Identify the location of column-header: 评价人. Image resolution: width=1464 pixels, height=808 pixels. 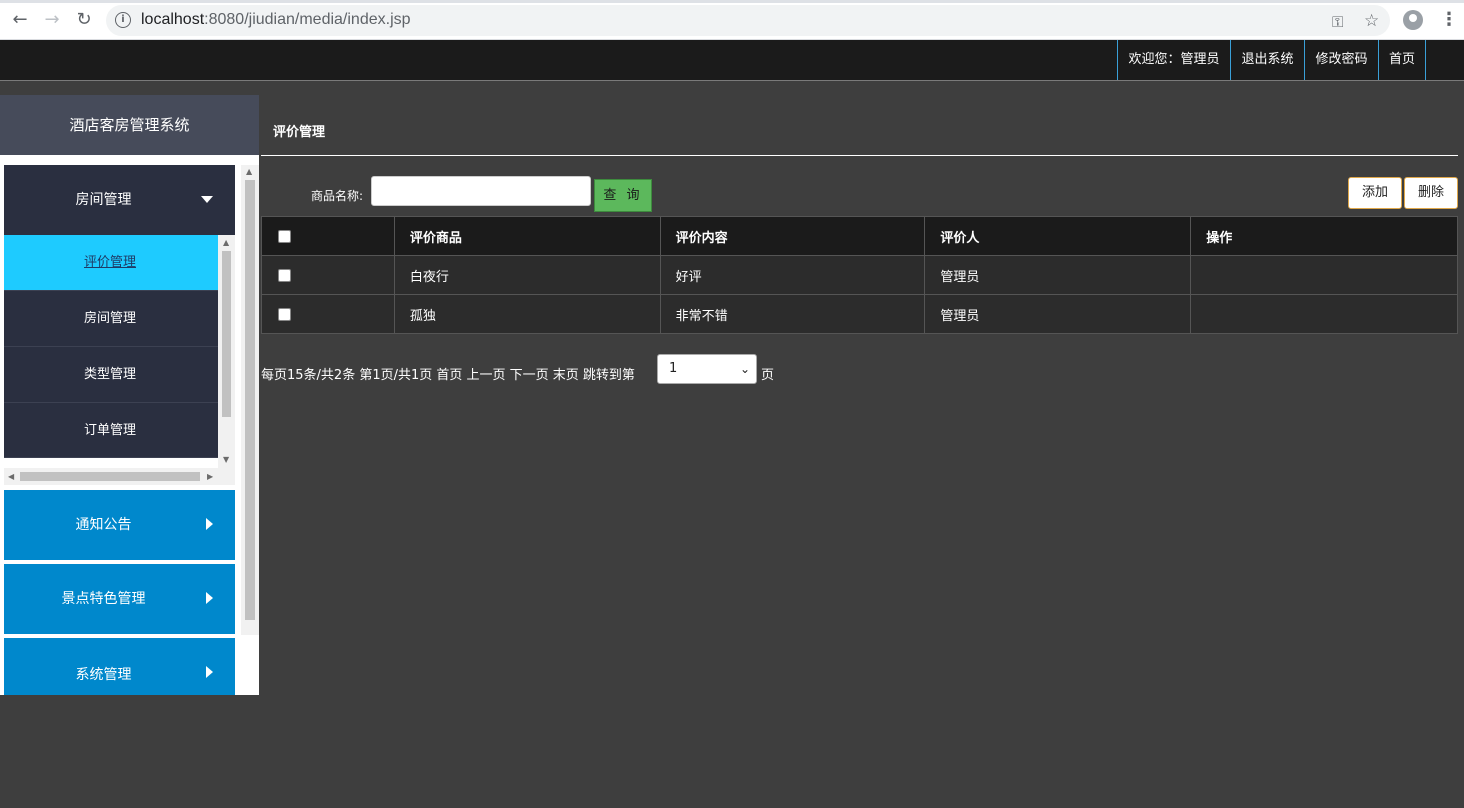
(1058, 236).